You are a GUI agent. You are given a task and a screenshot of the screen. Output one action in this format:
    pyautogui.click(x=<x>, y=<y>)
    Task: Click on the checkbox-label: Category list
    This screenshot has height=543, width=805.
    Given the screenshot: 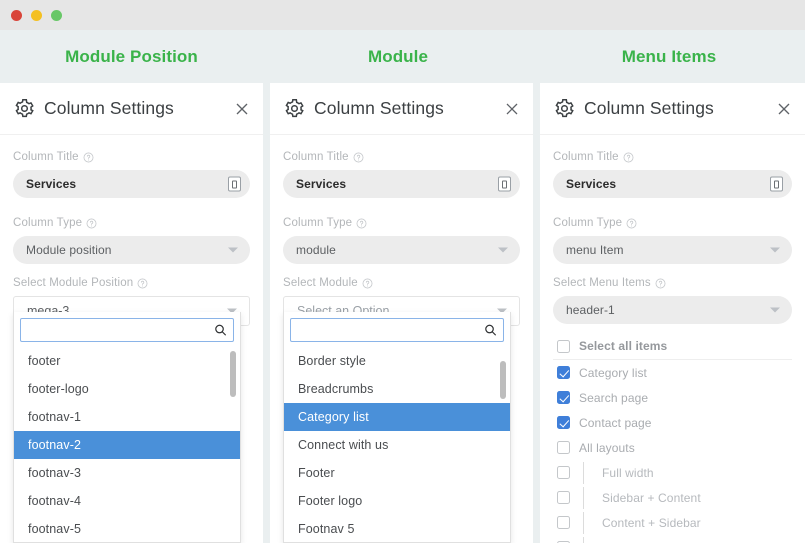 What is the action you would take?
    pyautogui.click(x=613, y=372)
    